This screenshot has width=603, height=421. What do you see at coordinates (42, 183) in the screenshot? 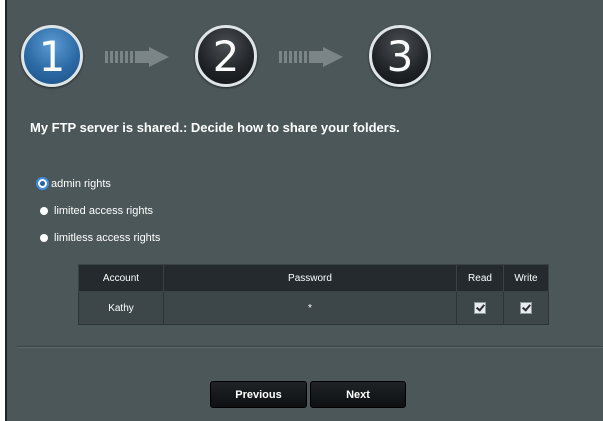
I see `radio-selected-icon` at bounding box center [42, 183].